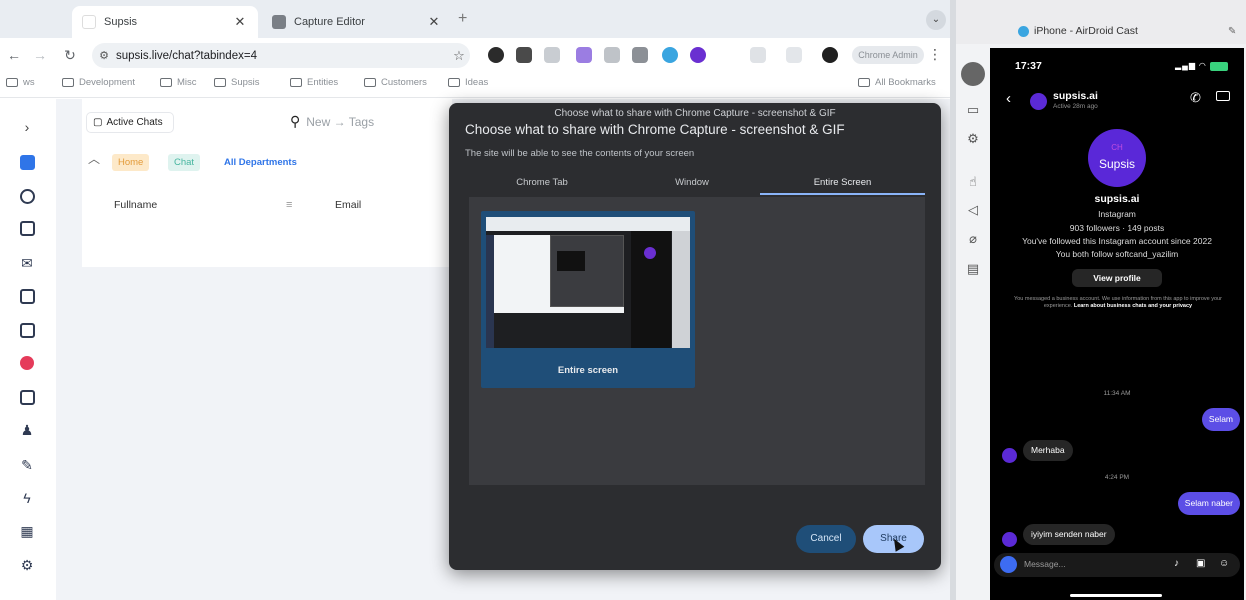 This screenshot has height=600, width=1246. What do you see at coordinates (973, 269) in the screenshot?
I see `file-icon: ▤` at bounding box center [973, 269].